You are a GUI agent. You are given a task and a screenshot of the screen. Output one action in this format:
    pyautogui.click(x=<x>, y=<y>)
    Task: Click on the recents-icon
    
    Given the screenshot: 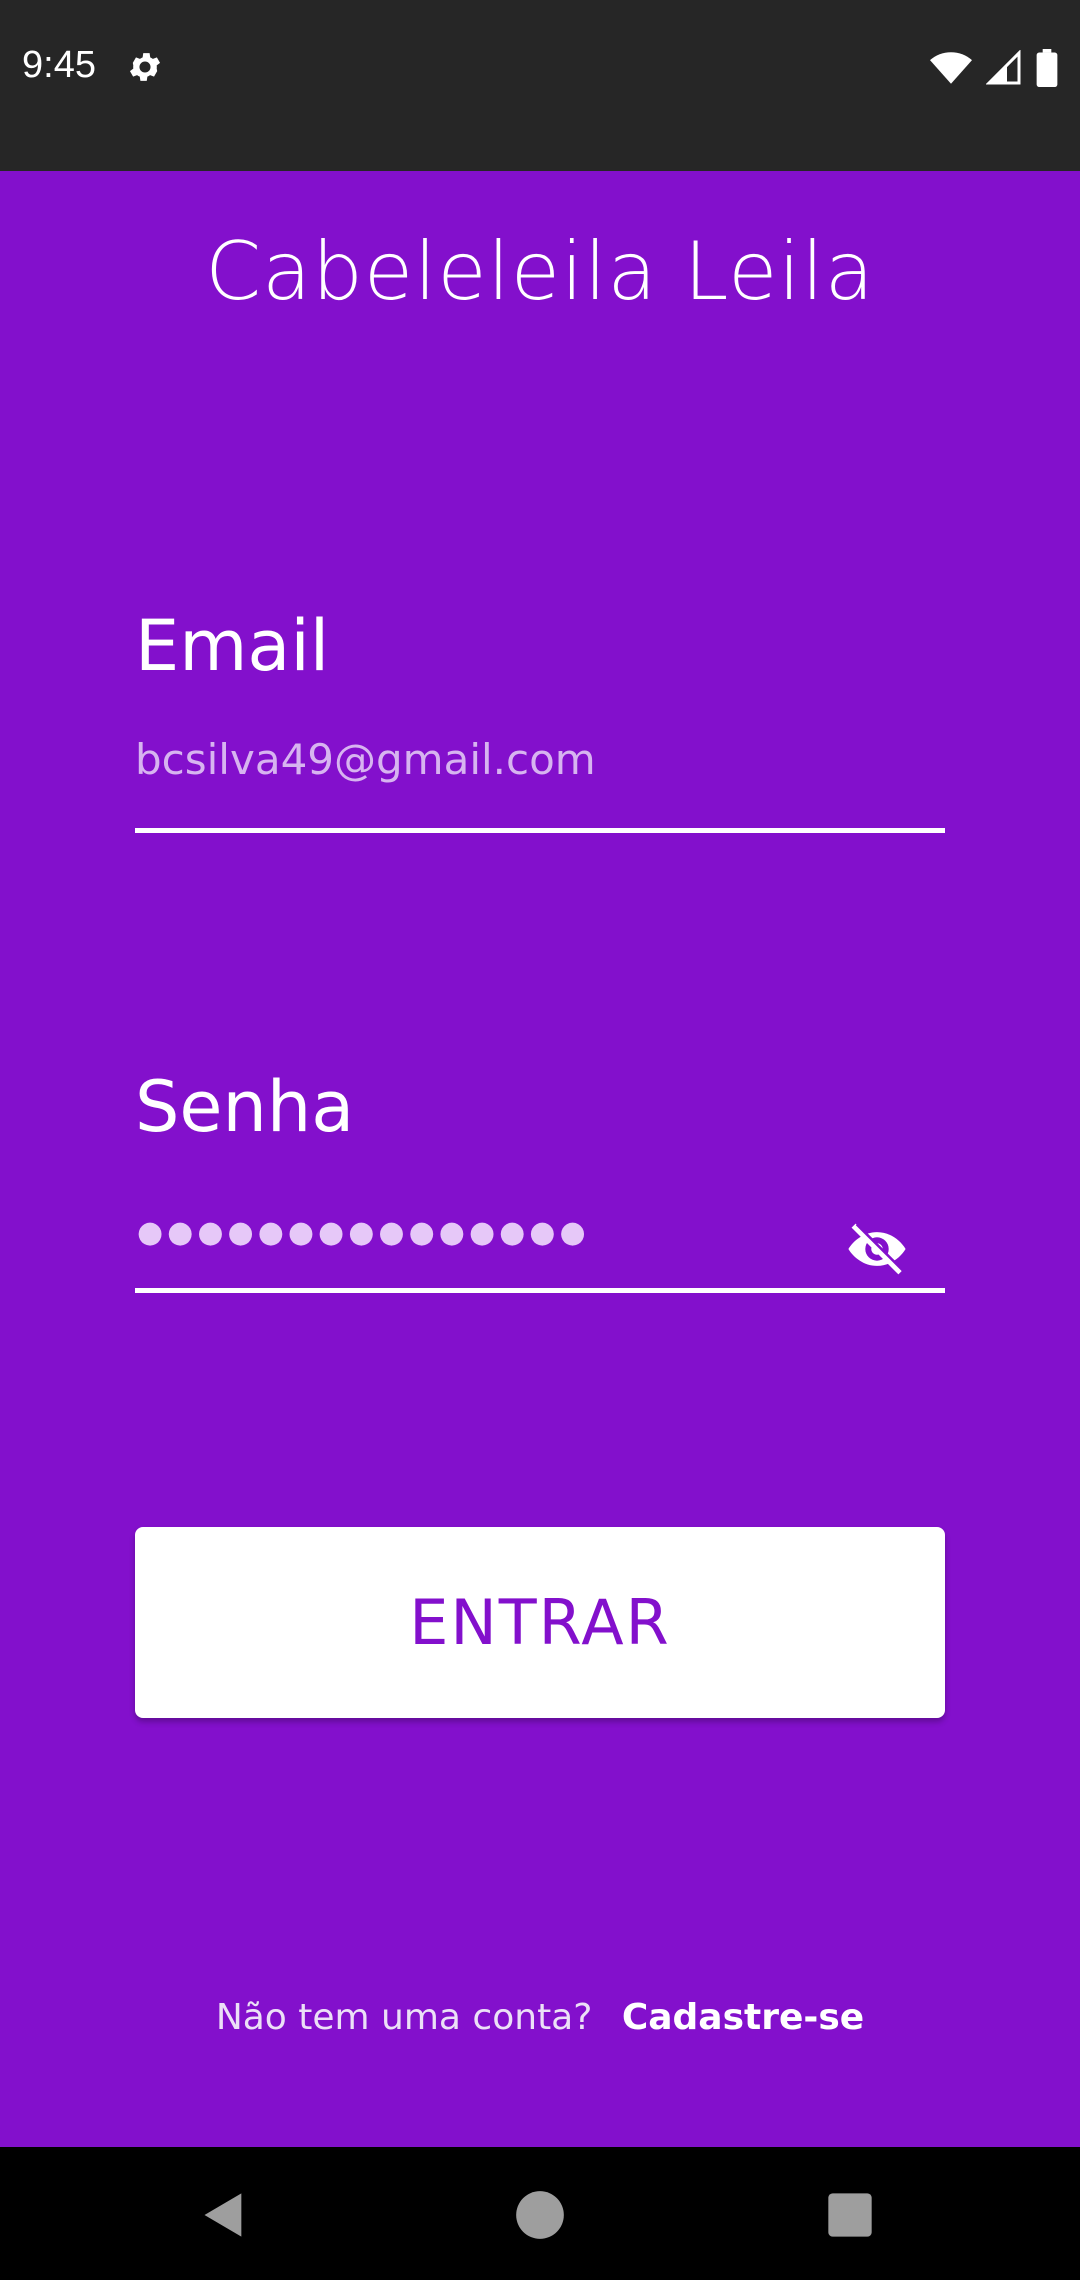 What is the action you would take?
    pyautogui.click(x=850, y=2215)
    